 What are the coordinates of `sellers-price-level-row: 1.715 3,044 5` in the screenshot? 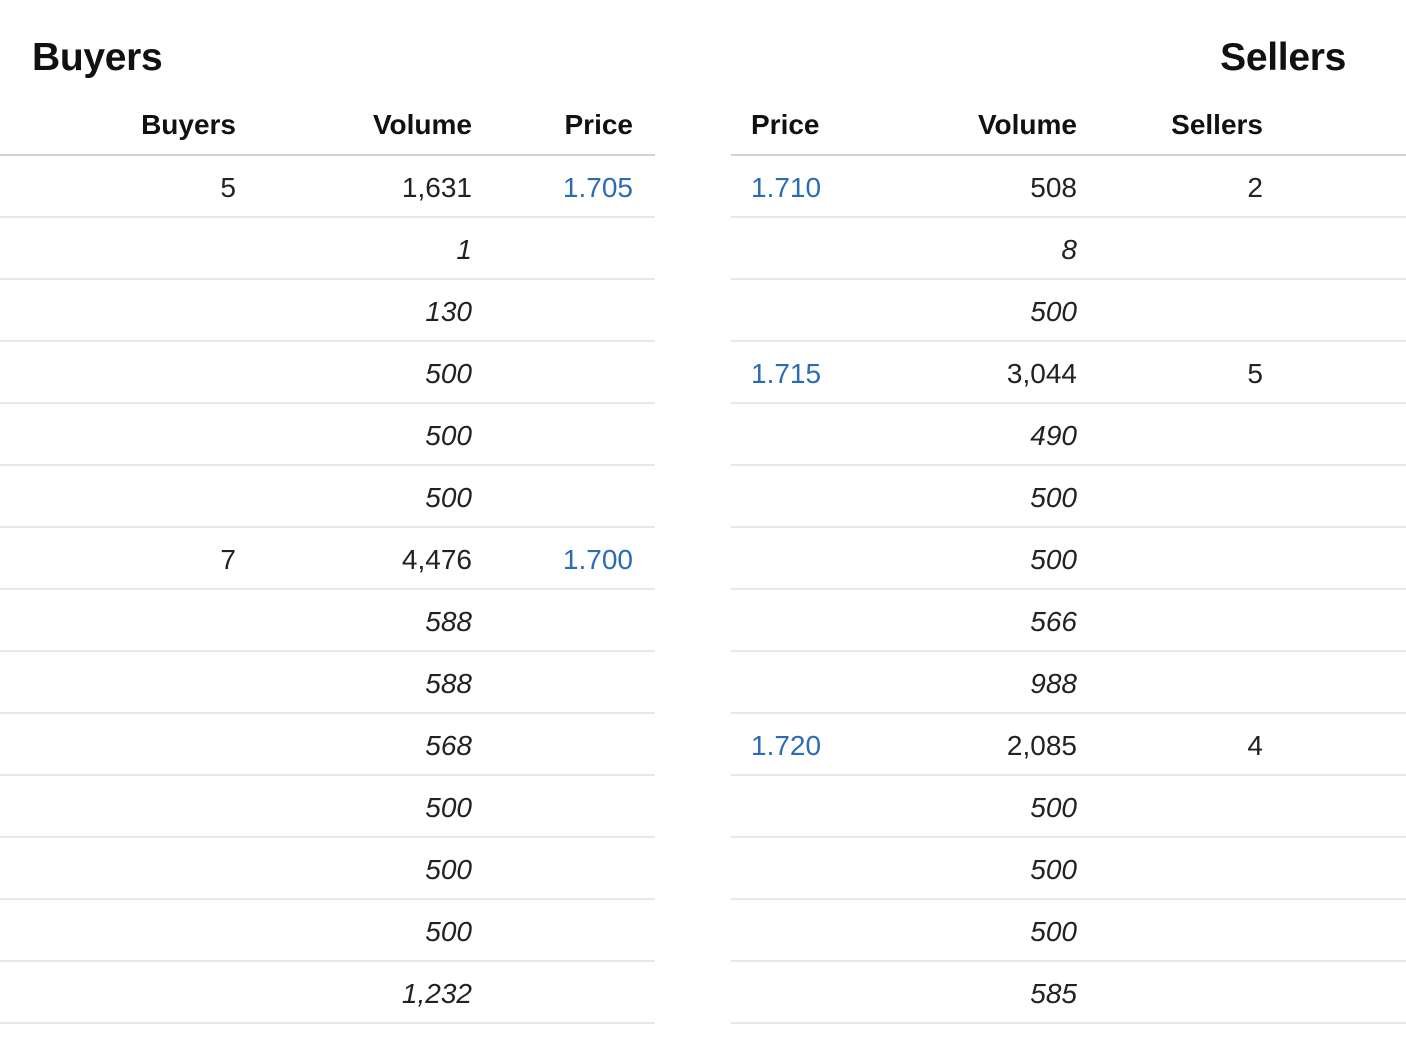 It's located at (1068, 373).